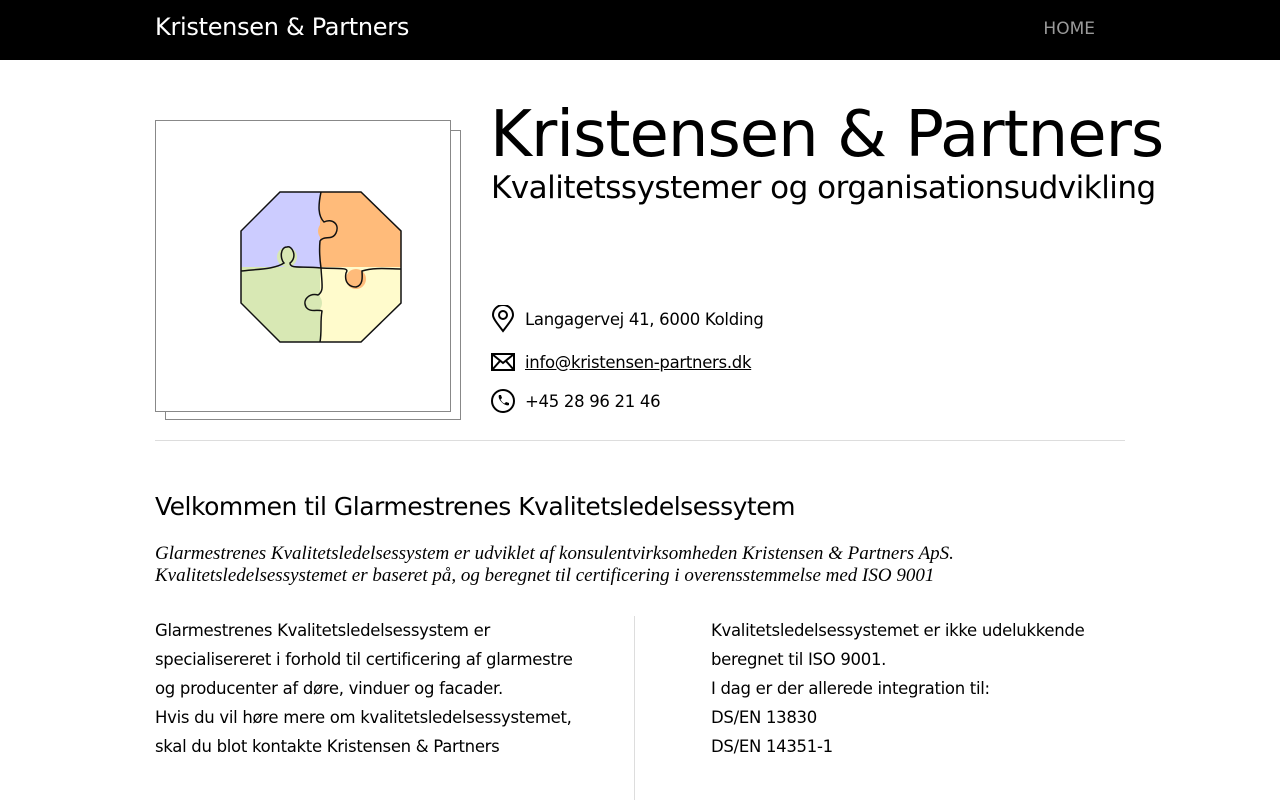 The image size is (1280, 800). I want to click on puzzle-logo, so click(321, 267).